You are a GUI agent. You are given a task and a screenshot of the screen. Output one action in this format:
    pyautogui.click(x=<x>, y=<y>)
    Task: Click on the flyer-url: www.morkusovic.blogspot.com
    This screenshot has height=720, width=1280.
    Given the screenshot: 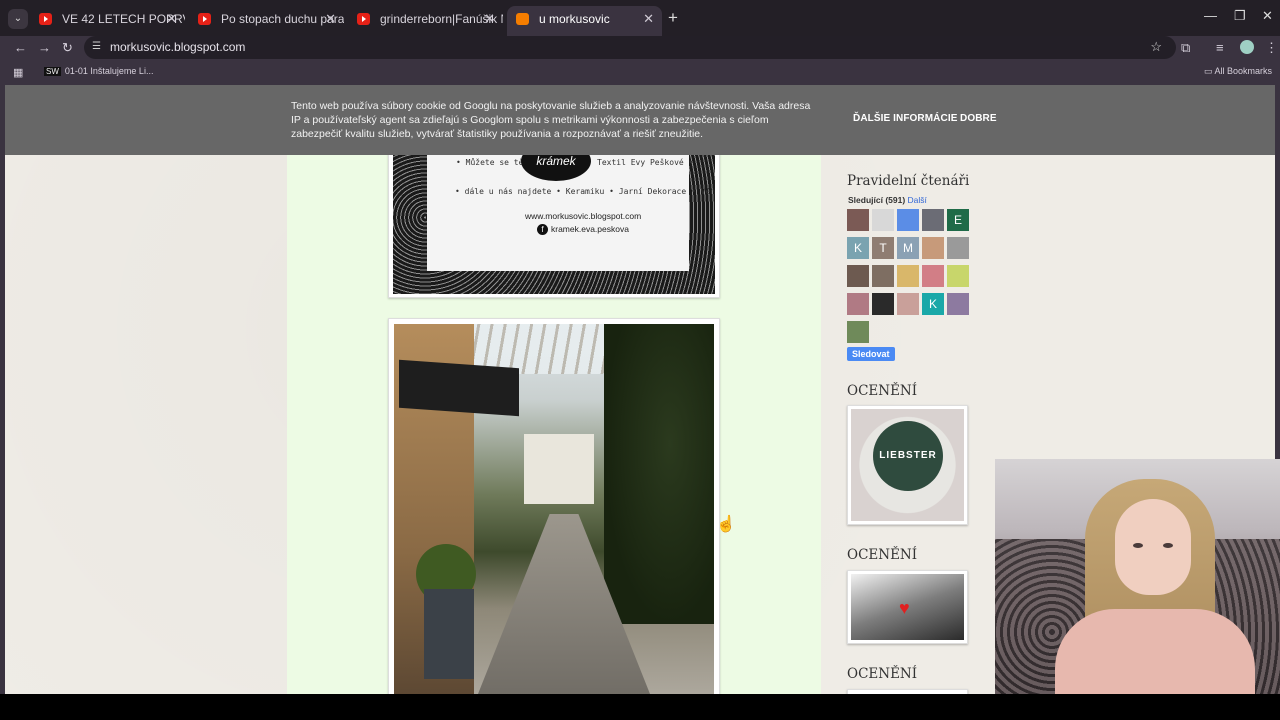 What is the action you would take?
    pyautogui.click(x=583, y=216)
    